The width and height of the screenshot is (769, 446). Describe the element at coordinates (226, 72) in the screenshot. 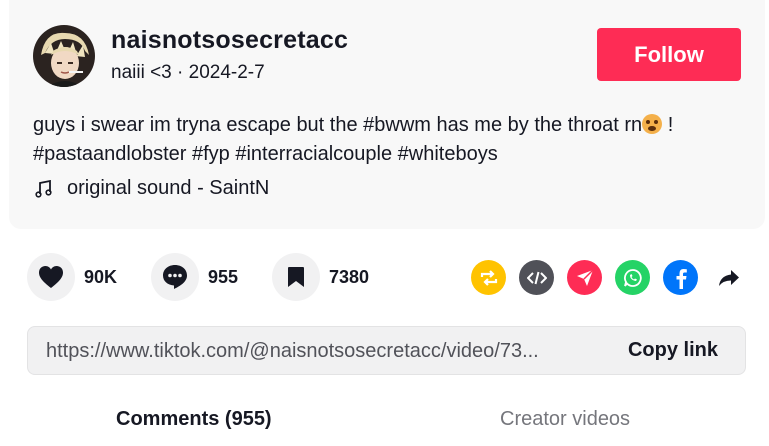

I see `post-date: 2024-2-7` at that location.